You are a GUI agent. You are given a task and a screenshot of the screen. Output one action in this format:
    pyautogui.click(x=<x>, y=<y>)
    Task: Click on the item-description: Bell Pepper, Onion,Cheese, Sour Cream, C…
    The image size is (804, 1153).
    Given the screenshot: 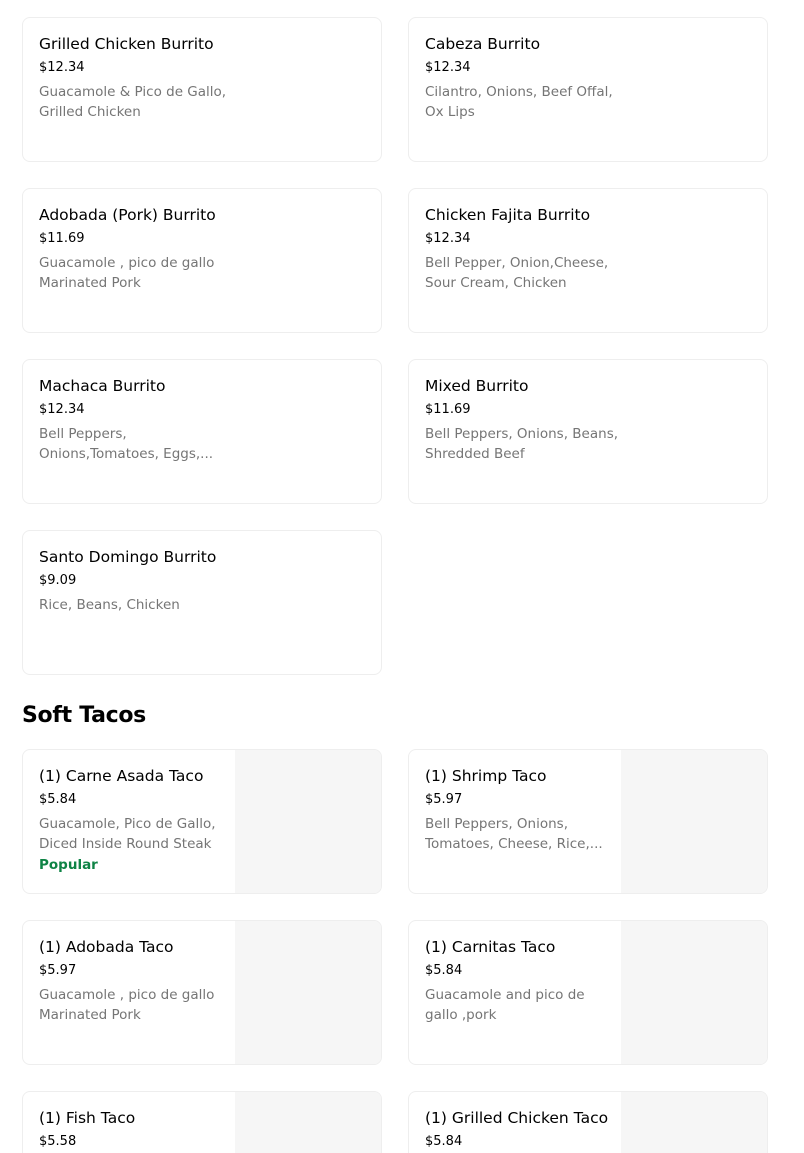 What is the action you would take?
    pyautogui.click(x=517, y=273)
    